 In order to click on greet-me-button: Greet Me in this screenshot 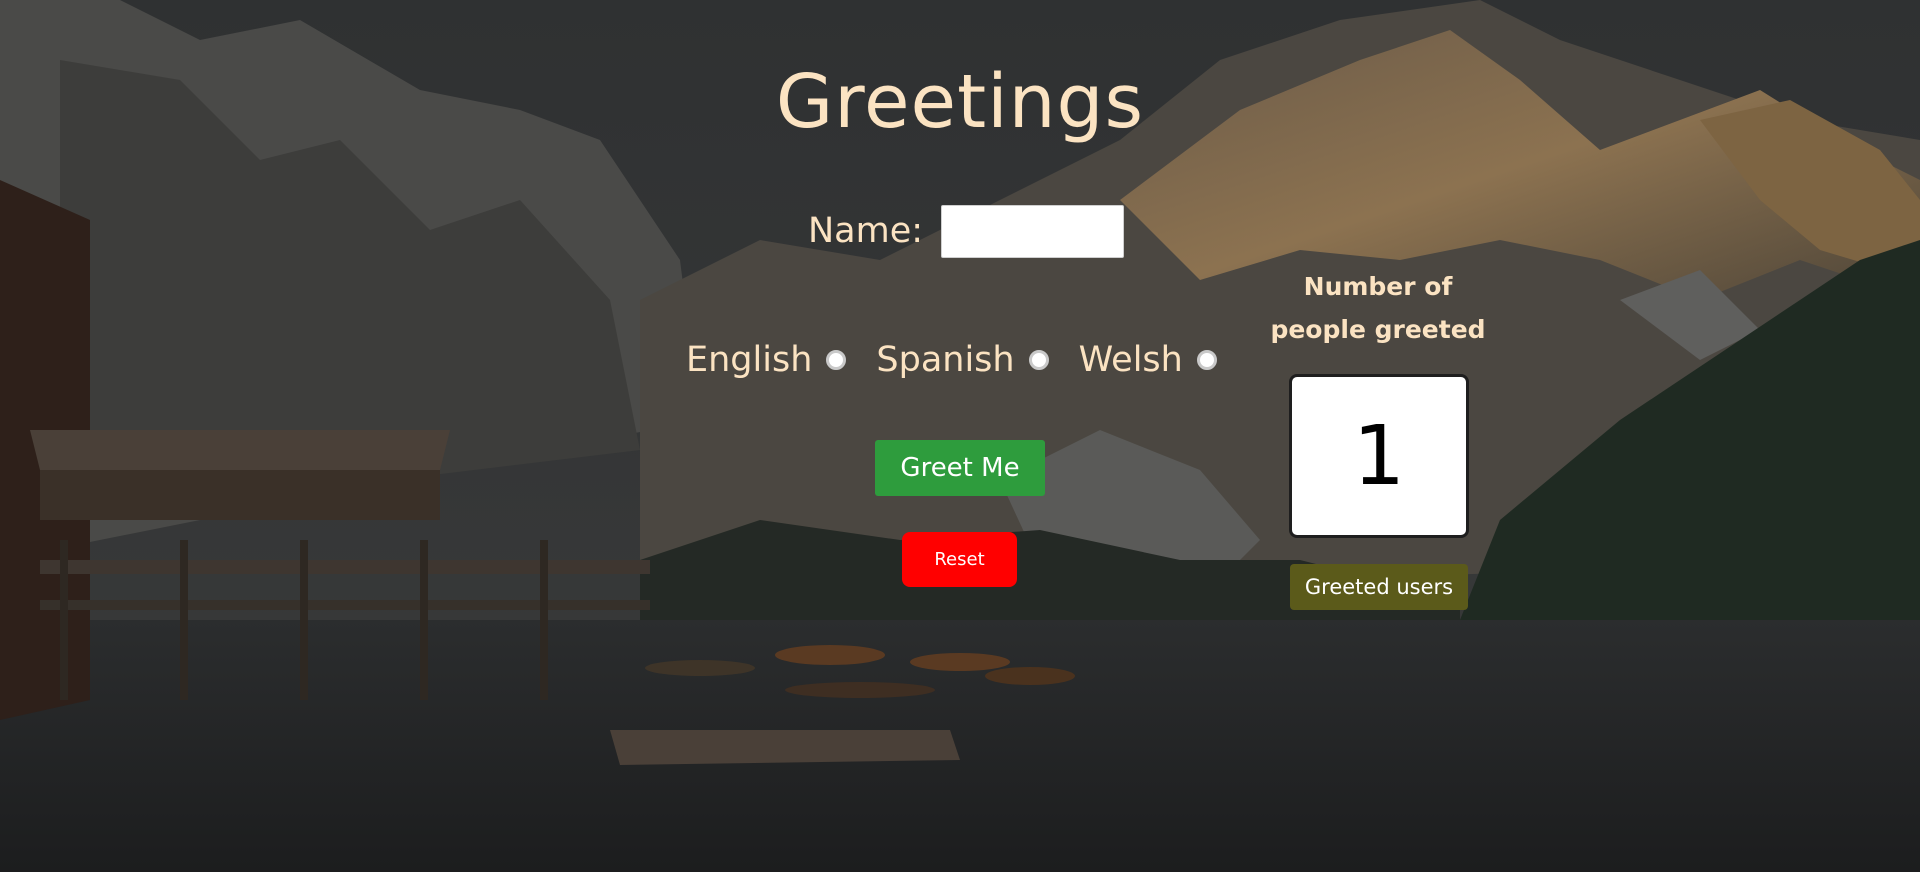, I will do `click(960, 468)`.